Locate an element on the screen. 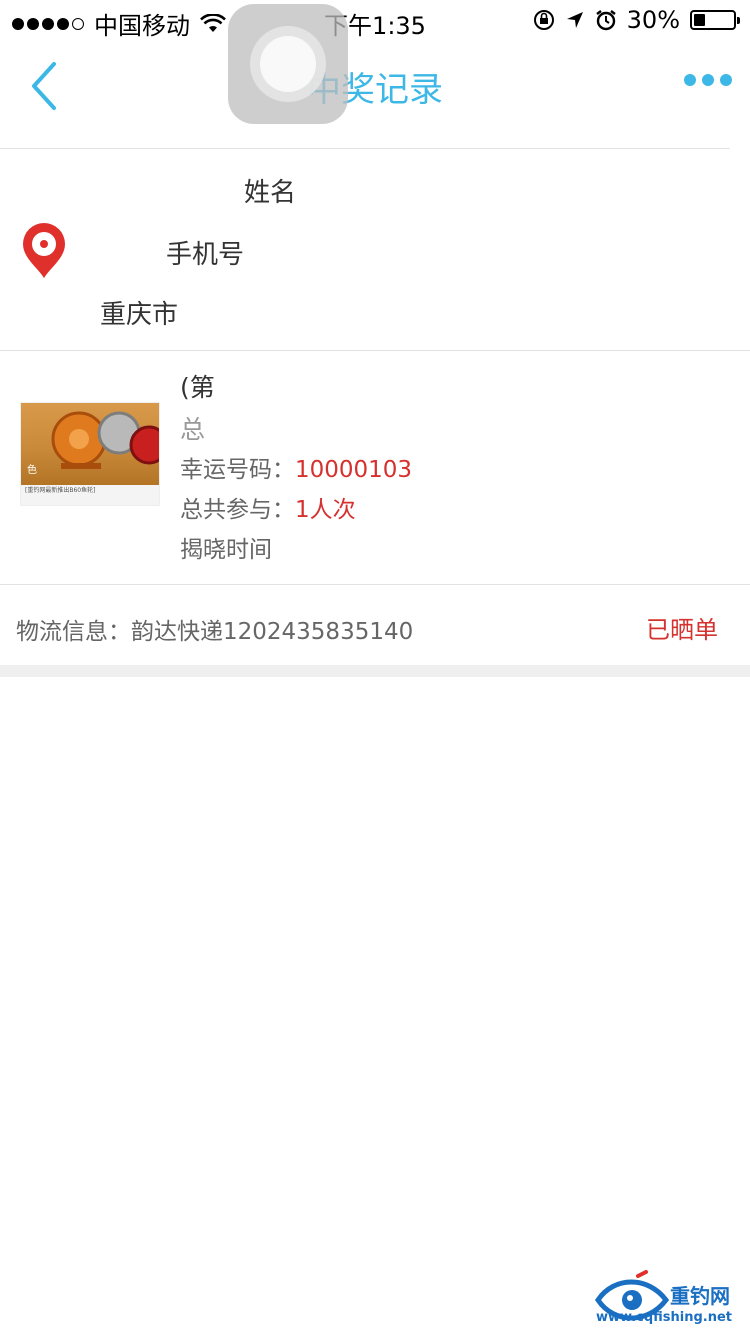 The image size is (750, 1334). prize-total: 总 is located at coordinates (193, 429).